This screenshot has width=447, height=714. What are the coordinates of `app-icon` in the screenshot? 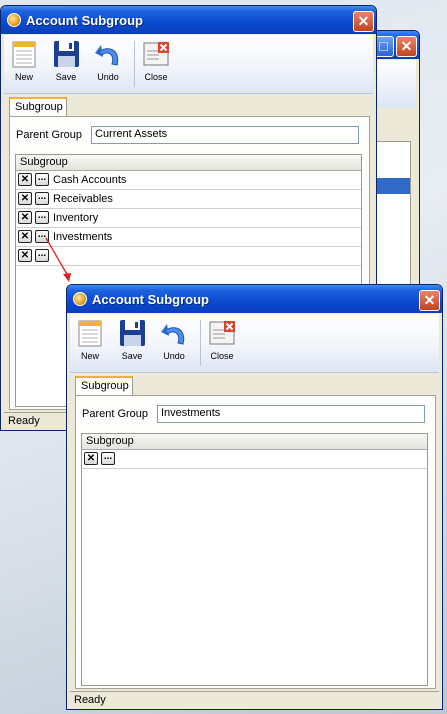 It's located at (80, 299).